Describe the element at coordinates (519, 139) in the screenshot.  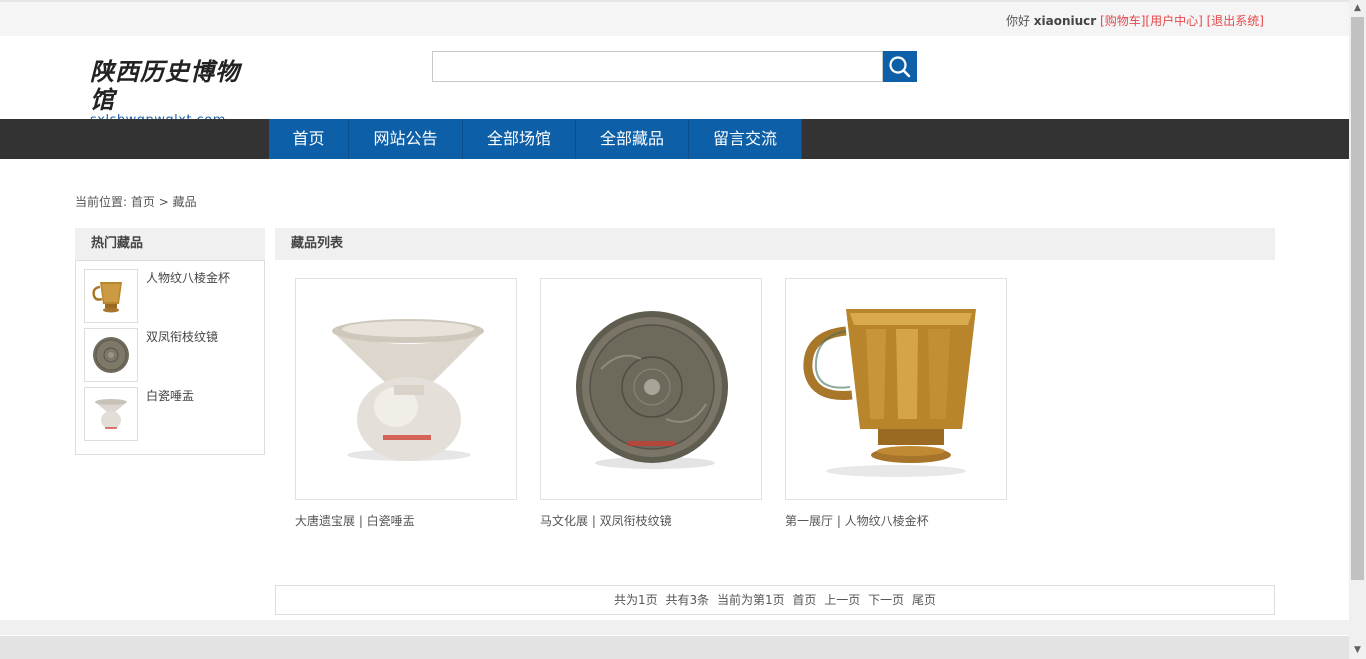
I see `nav-venues: 全部场馆` at that location.